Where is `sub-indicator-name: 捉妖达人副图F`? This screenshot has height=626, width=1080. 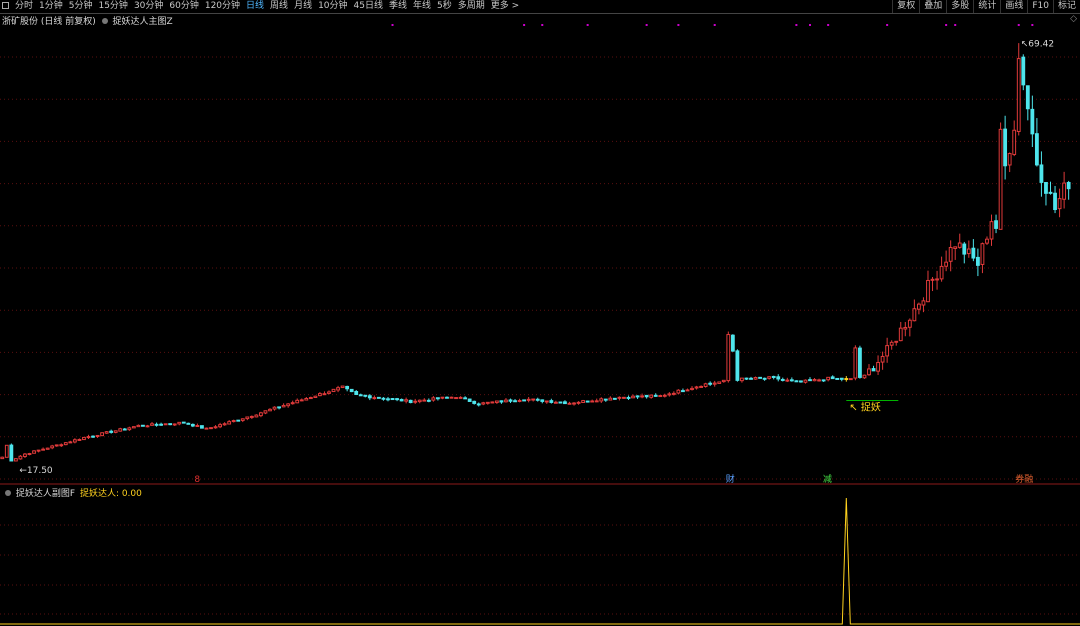
sub-indicator-name: 捉妖达人副图F is located at coordinates (45, 494).